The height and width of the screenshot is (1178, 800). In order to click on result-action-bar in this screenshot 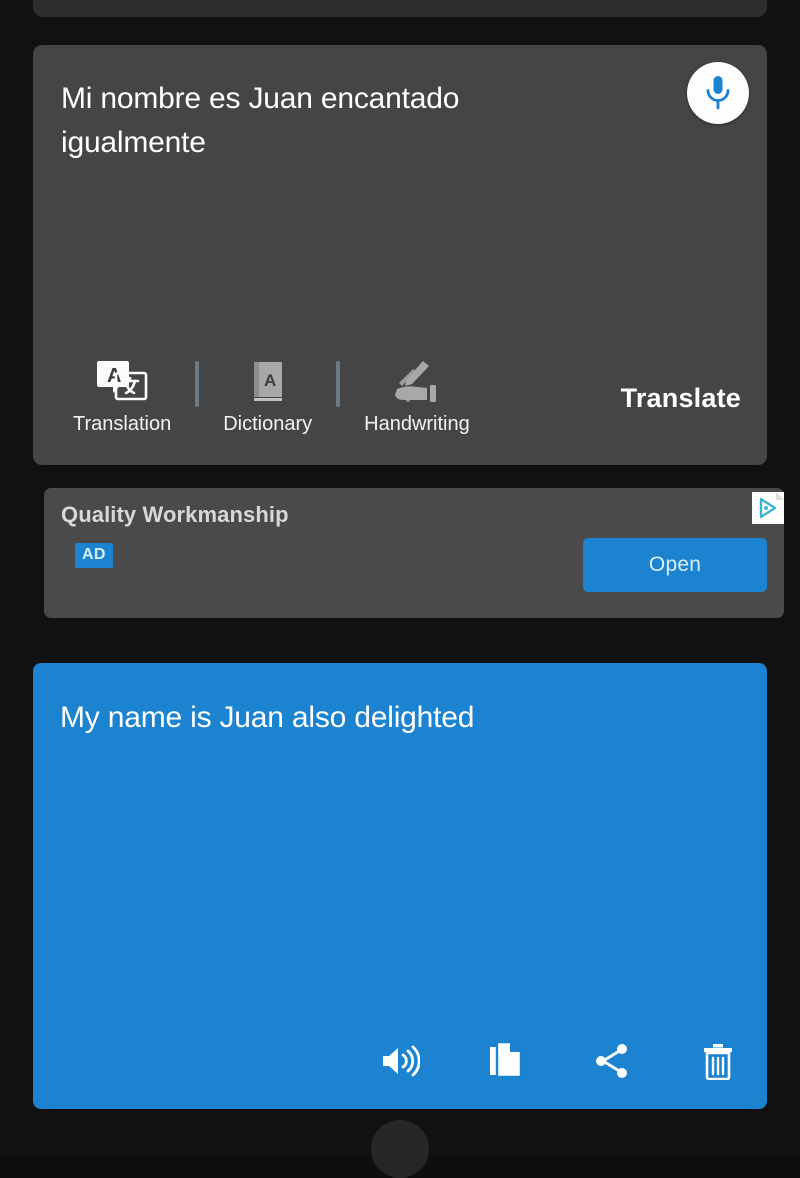, I will do `click(559, 1061)`.